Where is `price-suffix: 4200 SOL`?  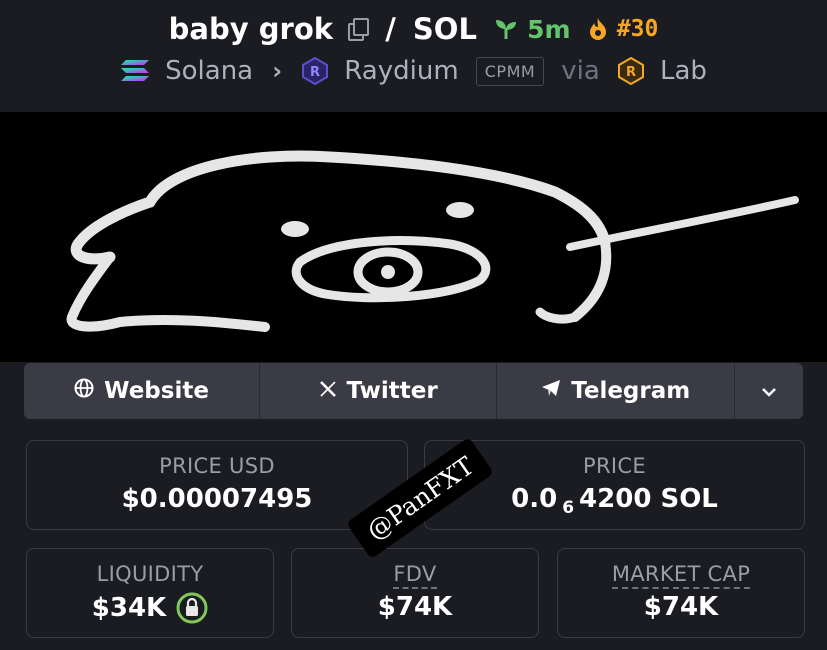 price-suffix: 4200 SOL is located at coordinates (648, 499).